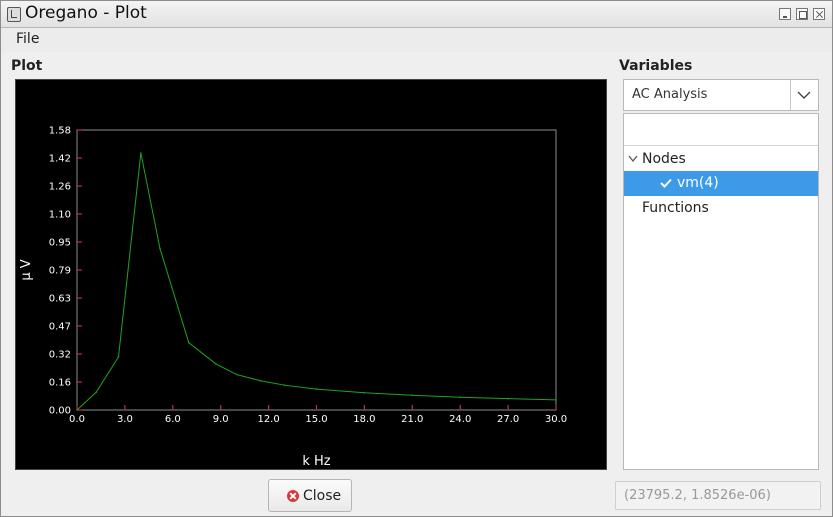  Describe the element at coordinates (364, 419) in the screenshot. I see `x-tick-label: 18.0` at that location.